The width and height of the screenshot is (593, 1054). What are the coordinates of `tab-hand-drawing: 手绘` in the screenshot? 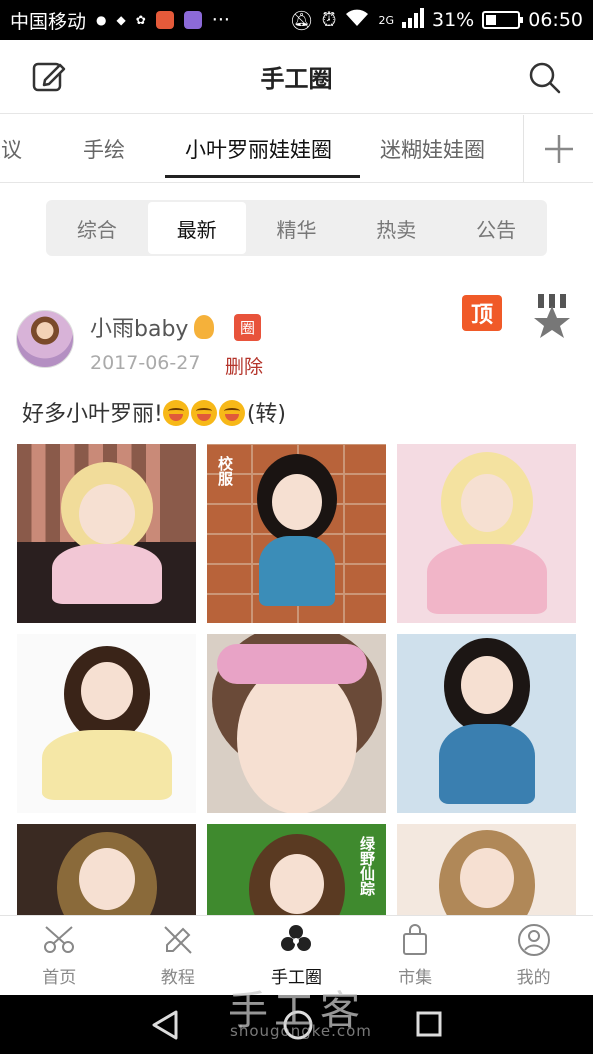 It's located at (104, 148).